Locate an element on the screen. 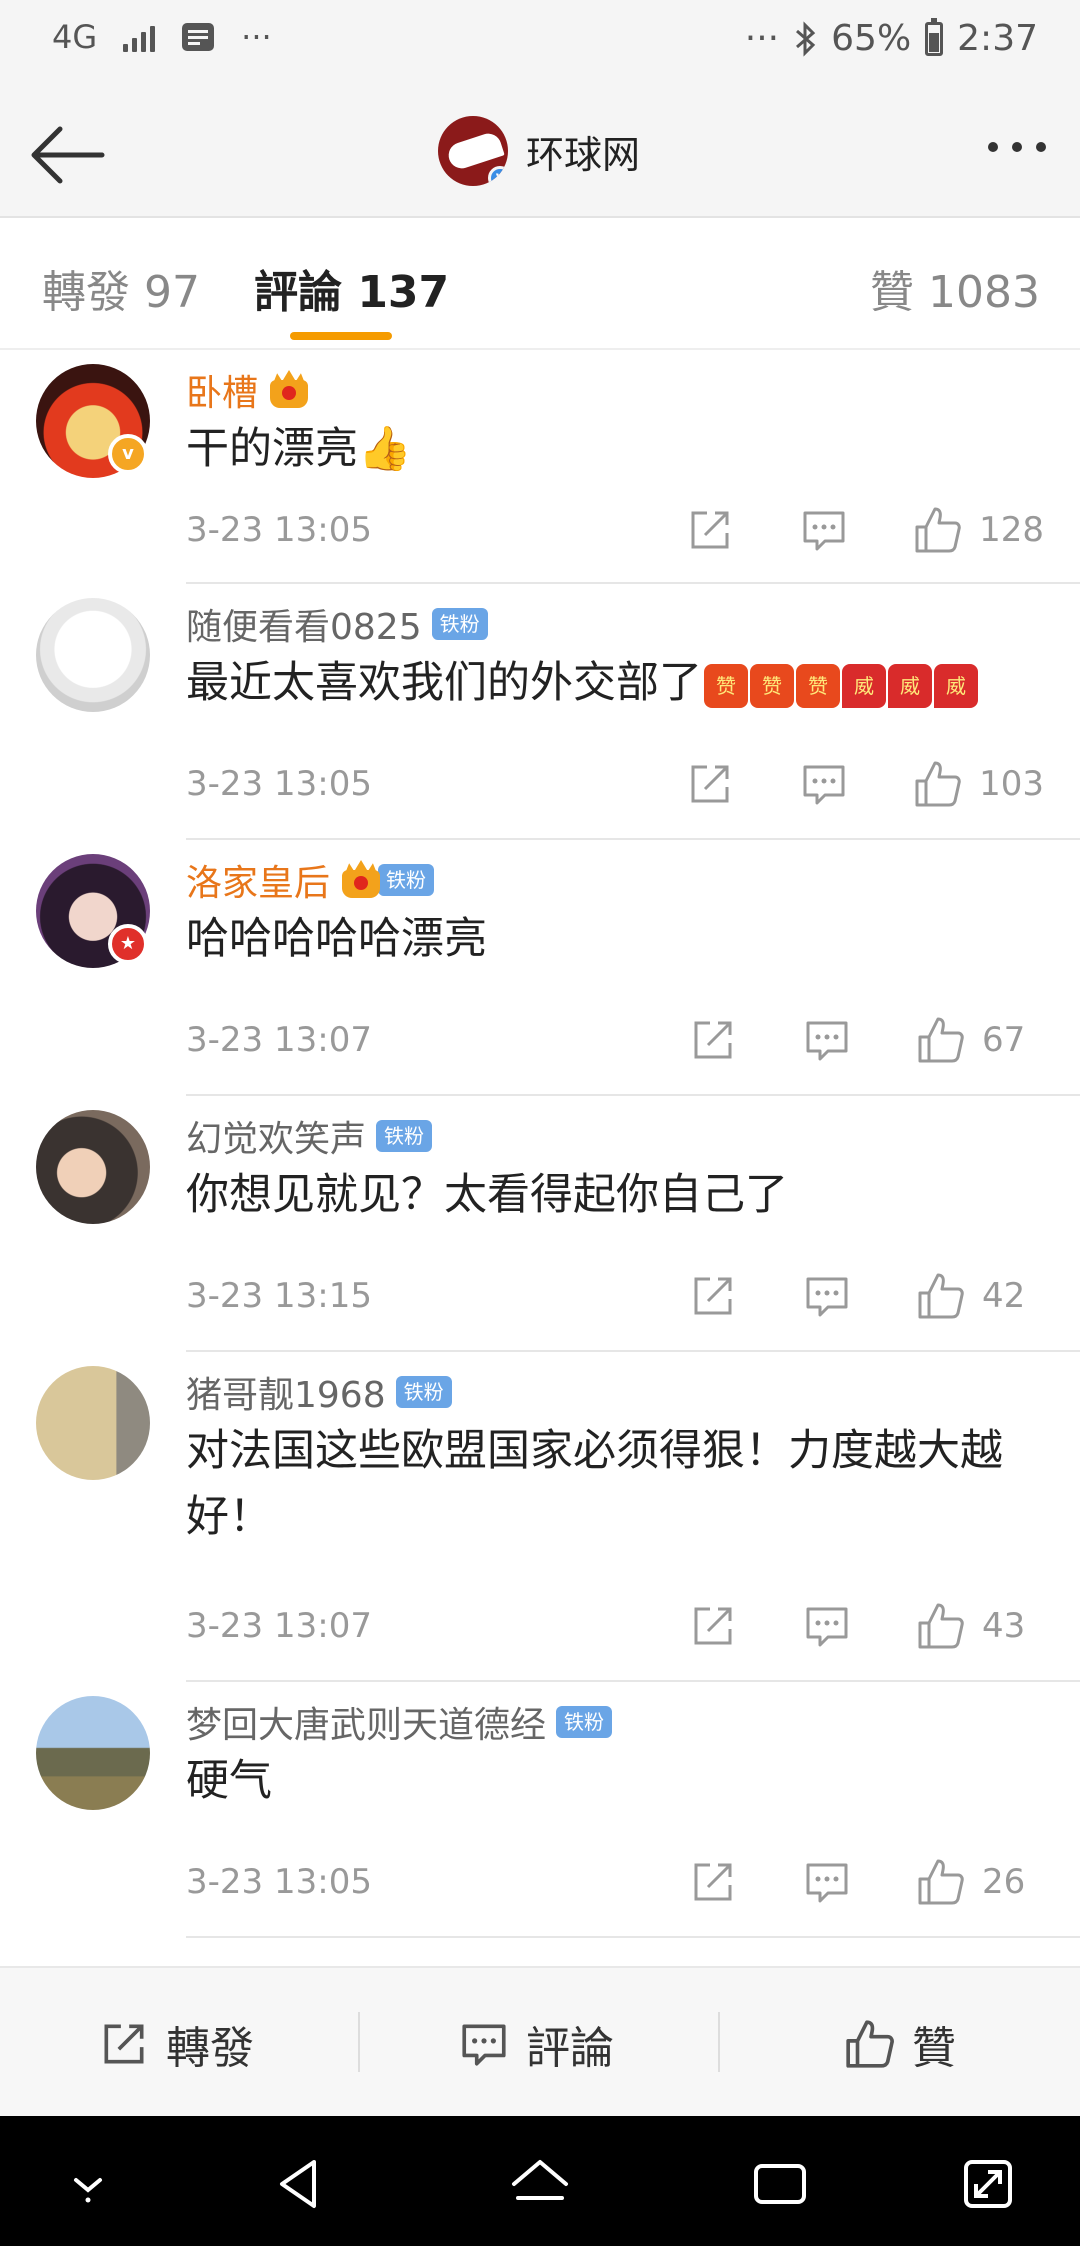 This screenshot has width=1080, height=2246. back-arrow-icon is located at coordinates (66, 155).